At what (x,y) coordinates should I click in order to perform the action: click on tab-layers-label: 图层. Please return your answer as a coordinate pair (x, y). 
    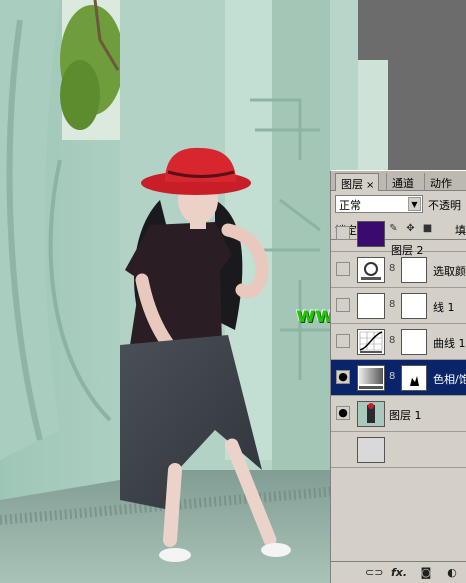
    Looking at the image, I should click on (352, 184).